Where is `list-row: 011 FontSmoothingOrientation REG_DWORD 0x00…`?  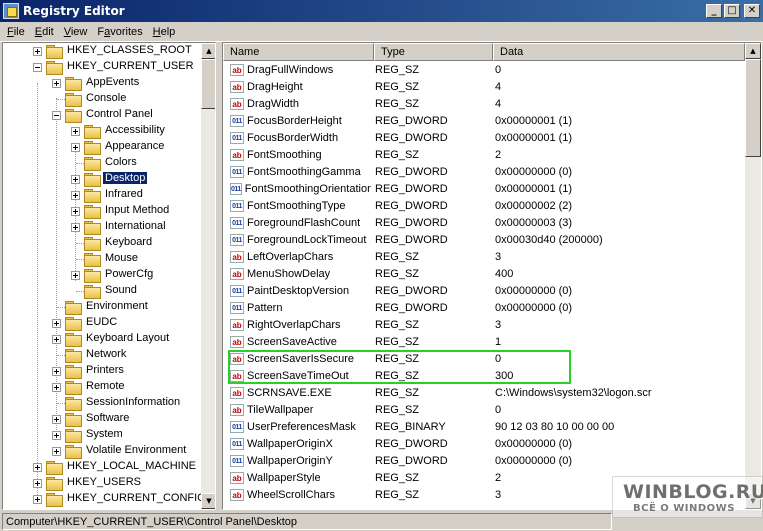
list-row: 011 FontSmoothingOrientation REG_DWORD 0x00… is located at coordinates (484, 188).